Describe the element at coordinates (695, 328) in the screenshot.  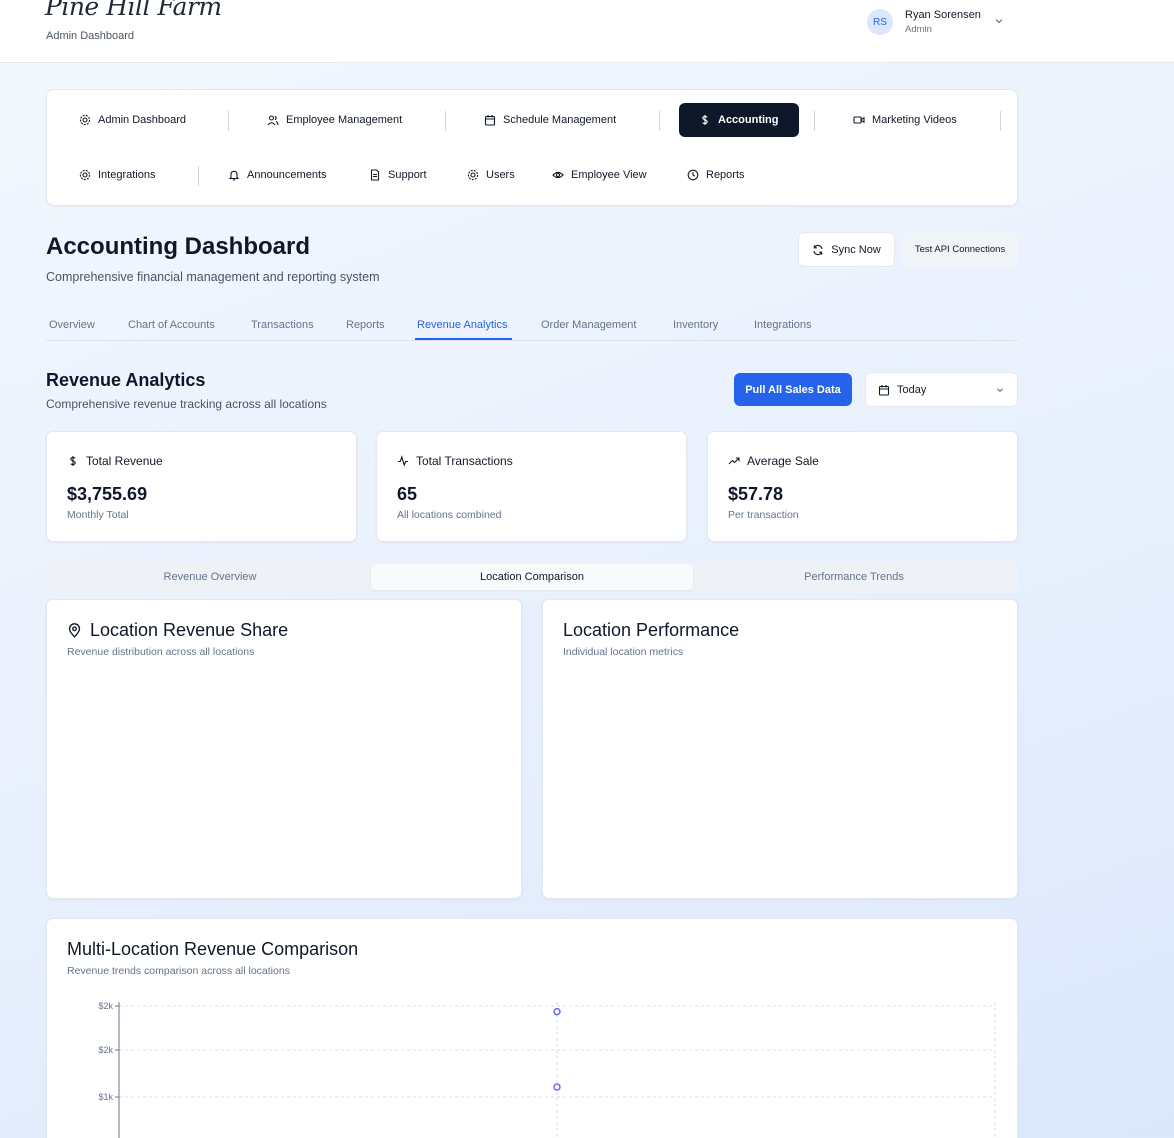
I see `tab-inventory: Inventory` at that location.